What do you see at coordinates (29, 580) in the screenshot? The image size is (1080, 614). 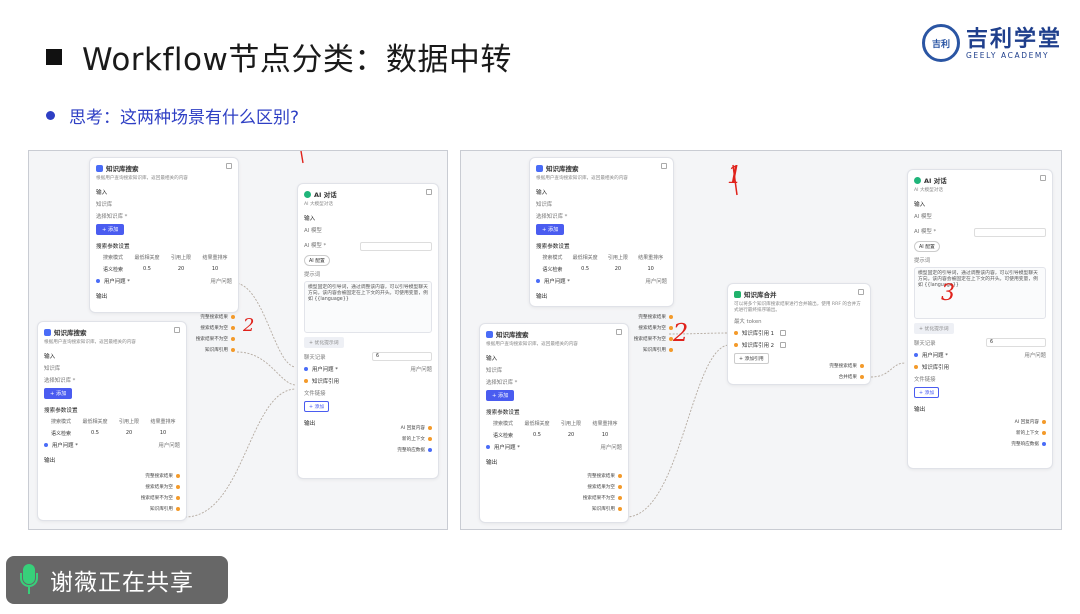 I see `microphone-icon` at bounding box center [29, 580].